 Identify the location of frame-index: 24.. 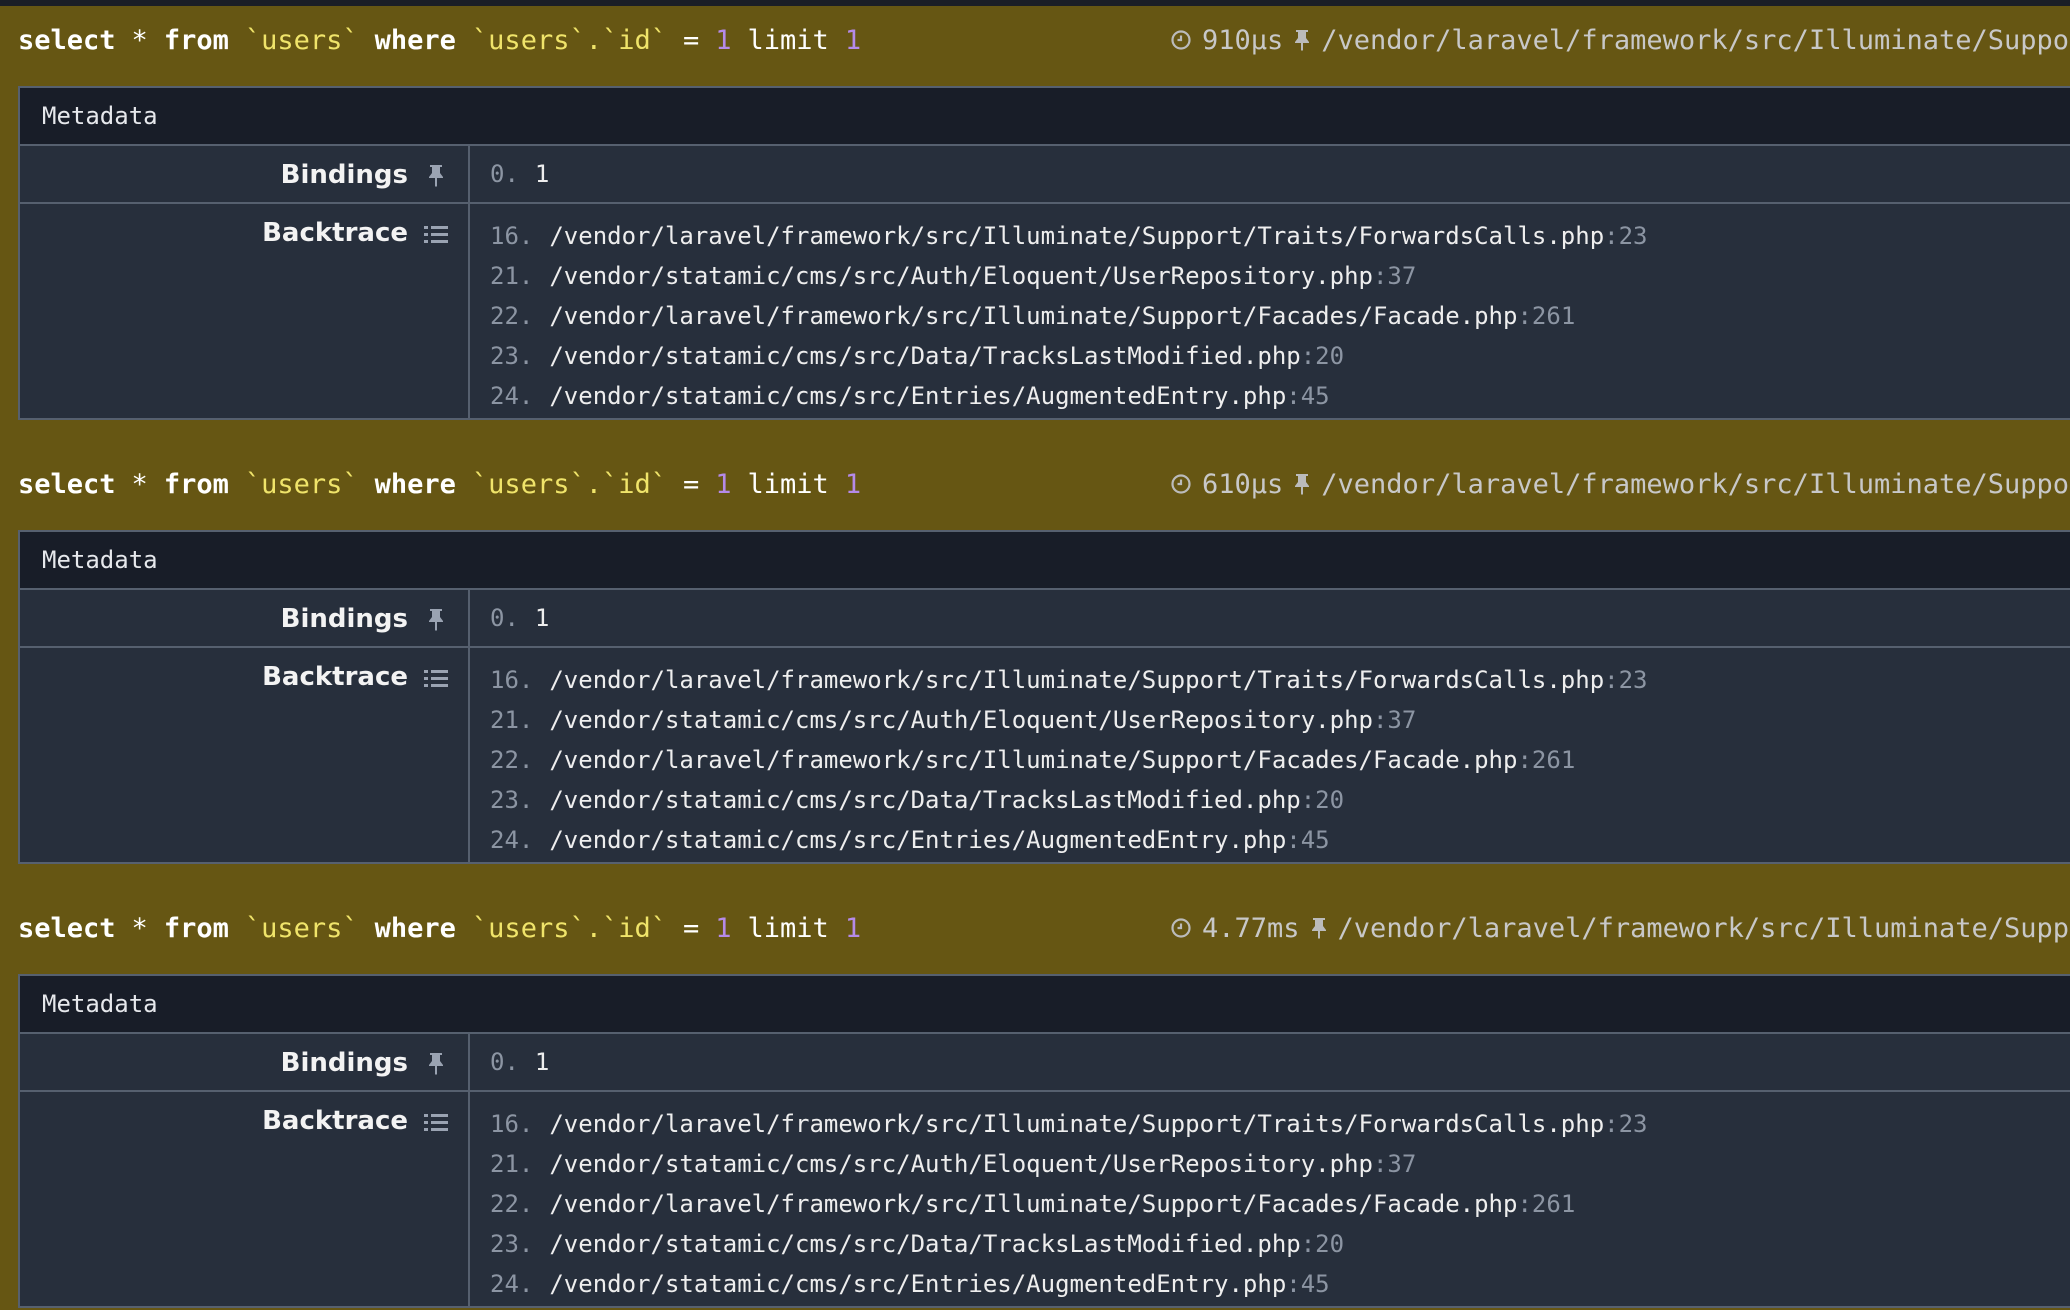
(512, 396).